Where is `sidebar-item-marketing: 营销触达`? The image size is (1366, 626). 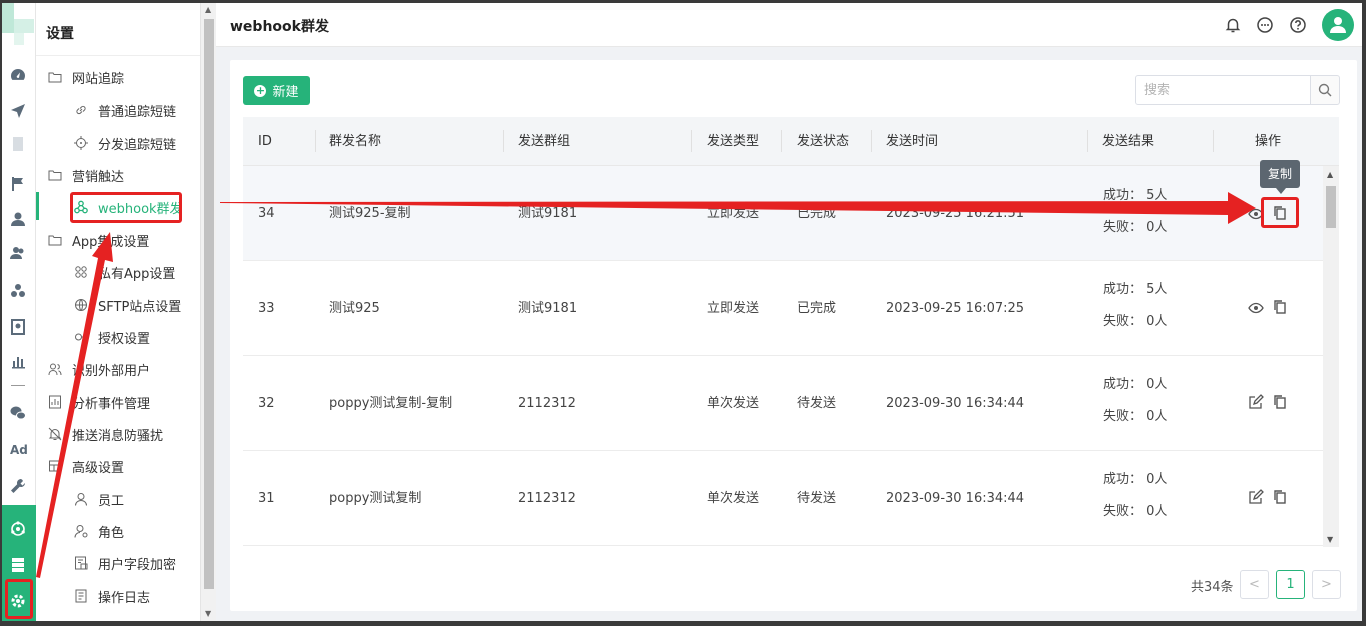
sidebar-item-marketing: 营销触达 is located at coordinates (118, 175).